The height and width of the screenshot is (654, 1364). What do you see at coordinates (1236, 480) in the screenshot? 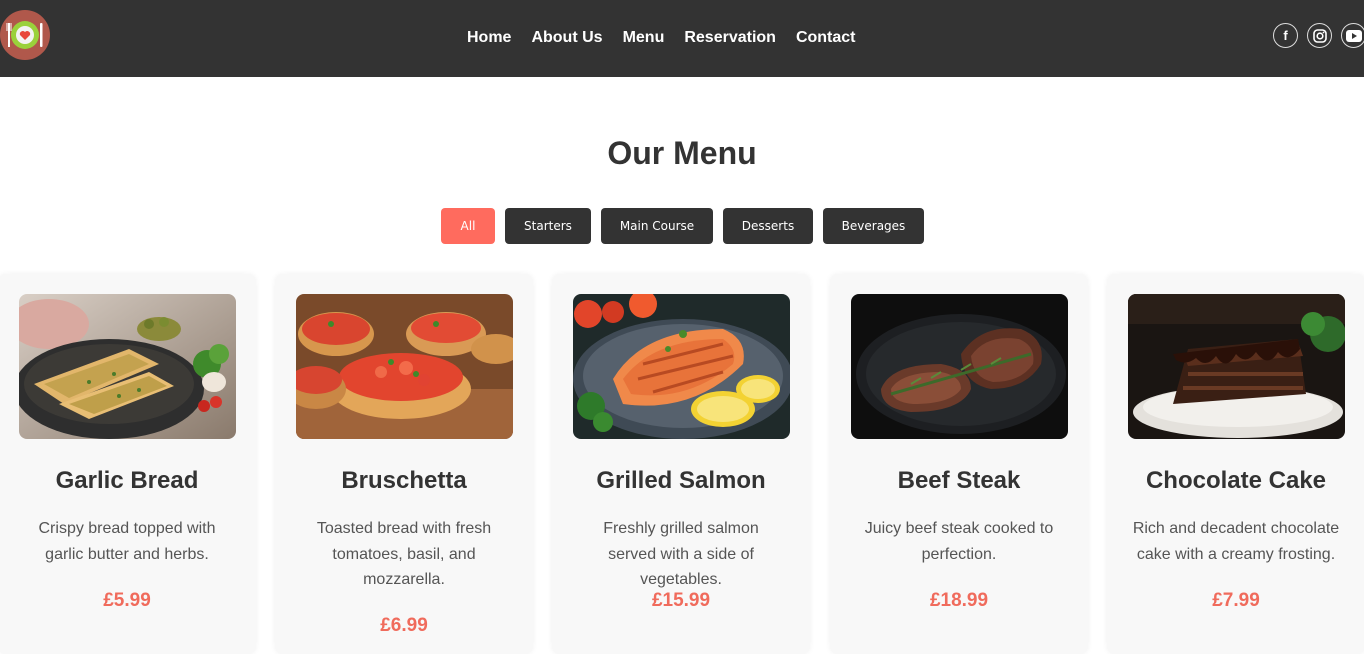
I see `menu-item-name: Chocolate Cake` at bounding box center [1236, 480].